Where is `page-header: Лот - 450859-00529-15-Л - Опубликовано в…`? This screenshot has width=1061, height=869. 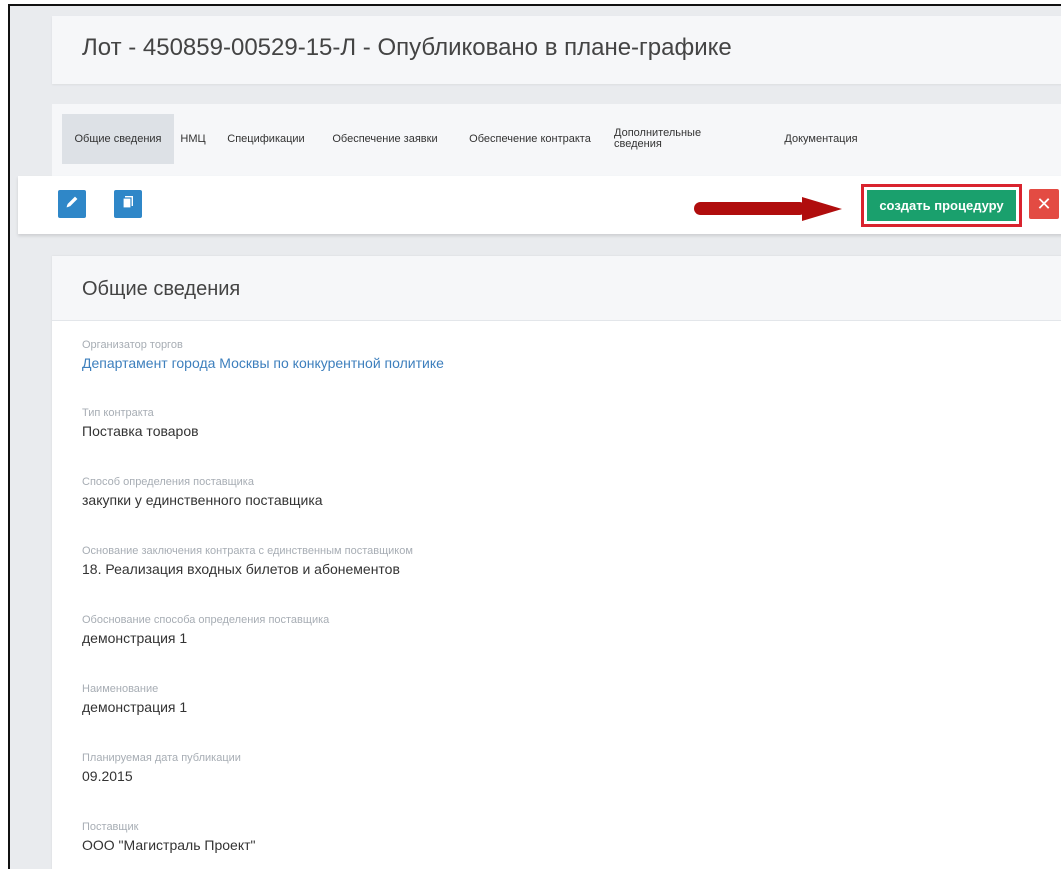
page-header: Лот - 450859-00529-15-Л - Опубликовано в… is located at coordinates (556, 50).